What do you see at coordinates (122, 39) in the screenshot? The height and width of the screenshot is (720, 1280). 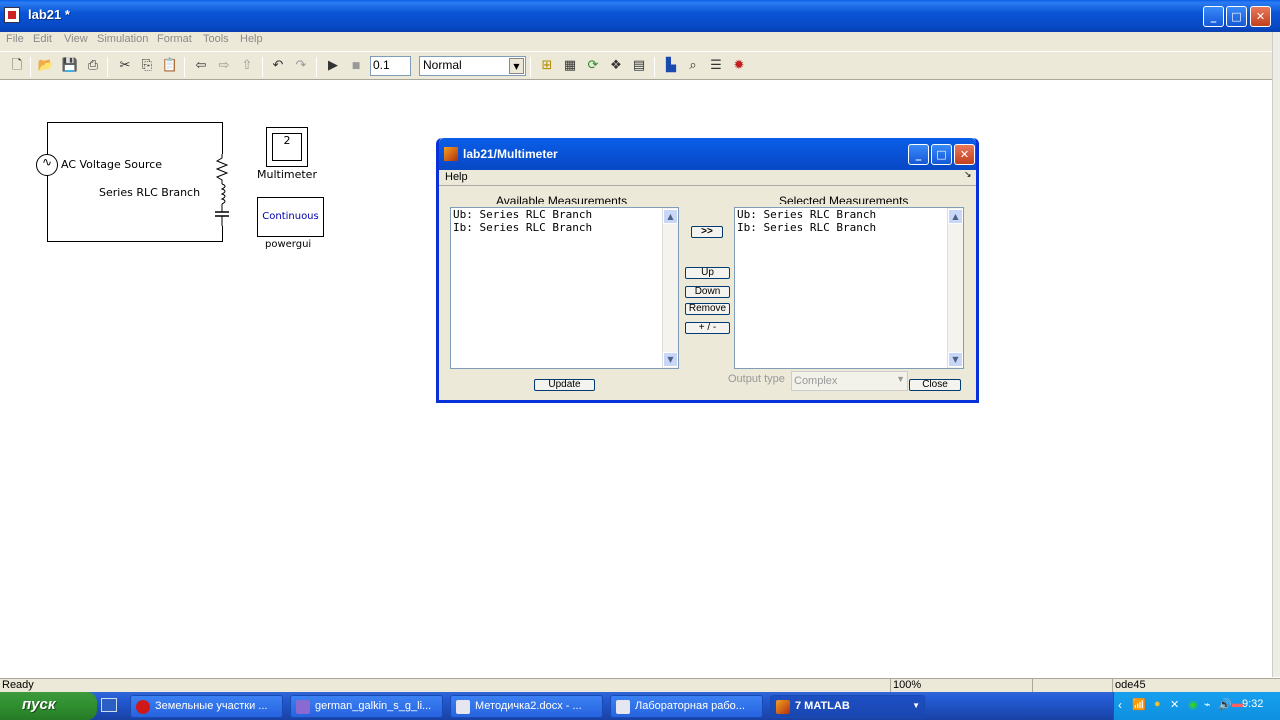 I see `menu-simulation: Simulation` at bounding box center [122, 39].